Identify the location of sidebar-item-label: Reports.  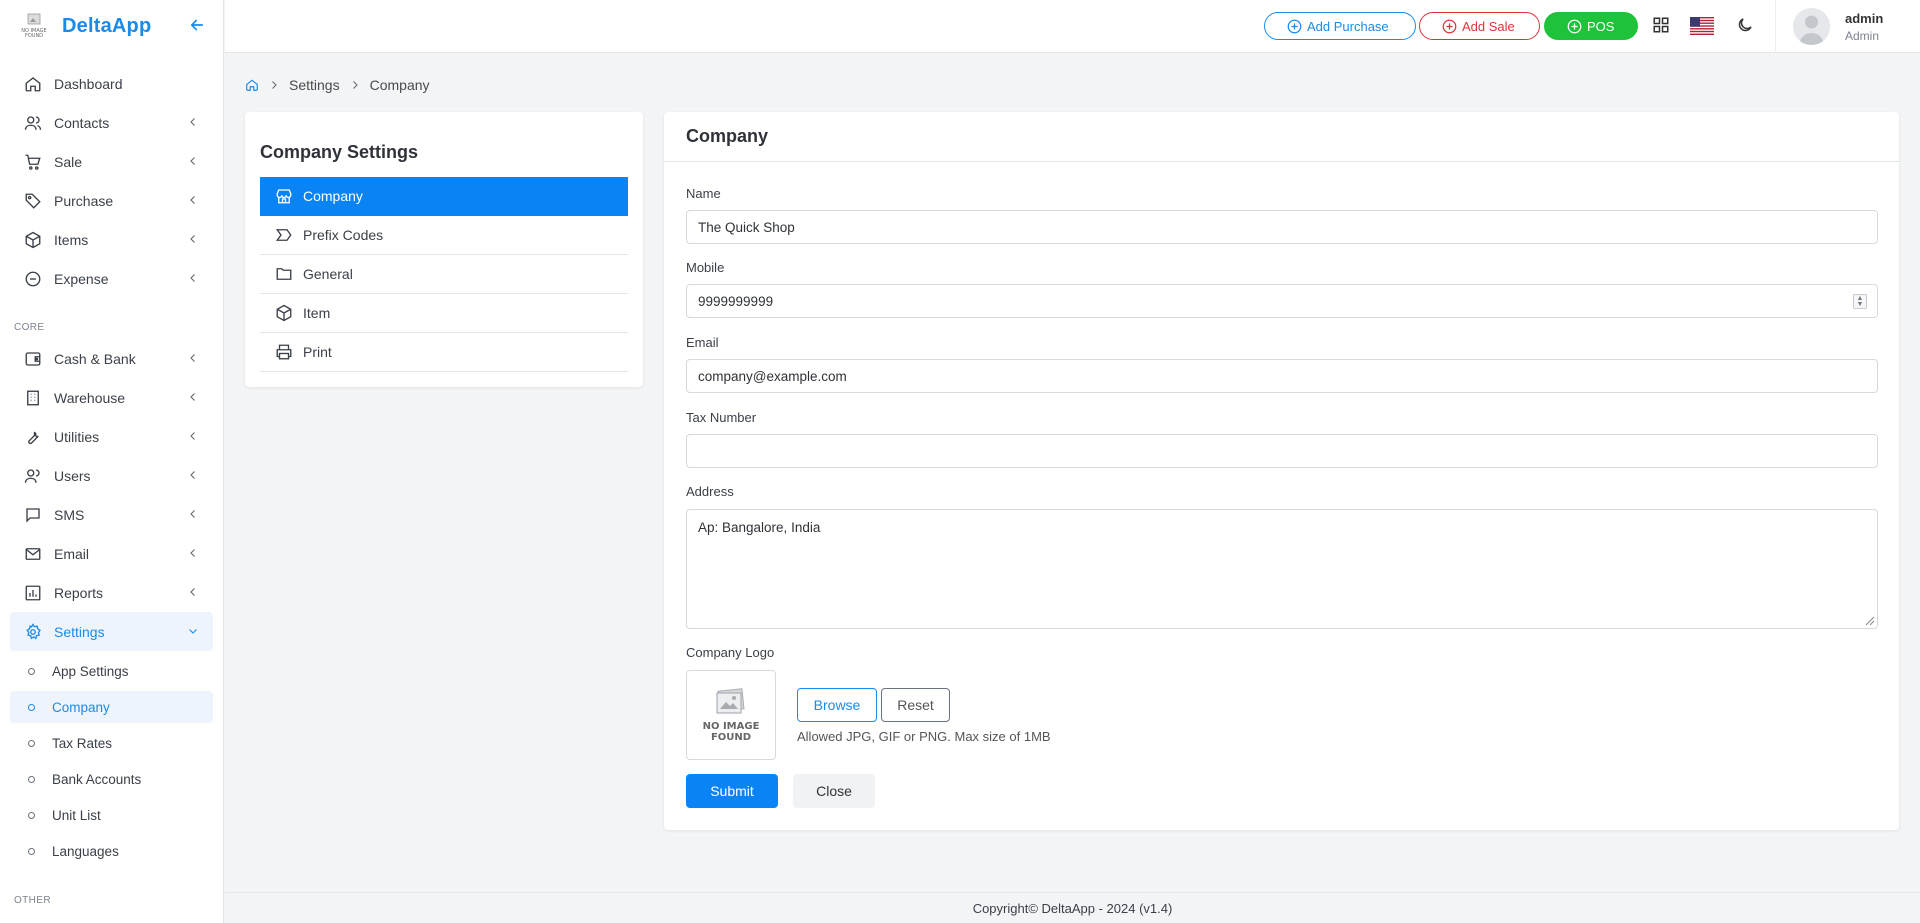
(79, 592).